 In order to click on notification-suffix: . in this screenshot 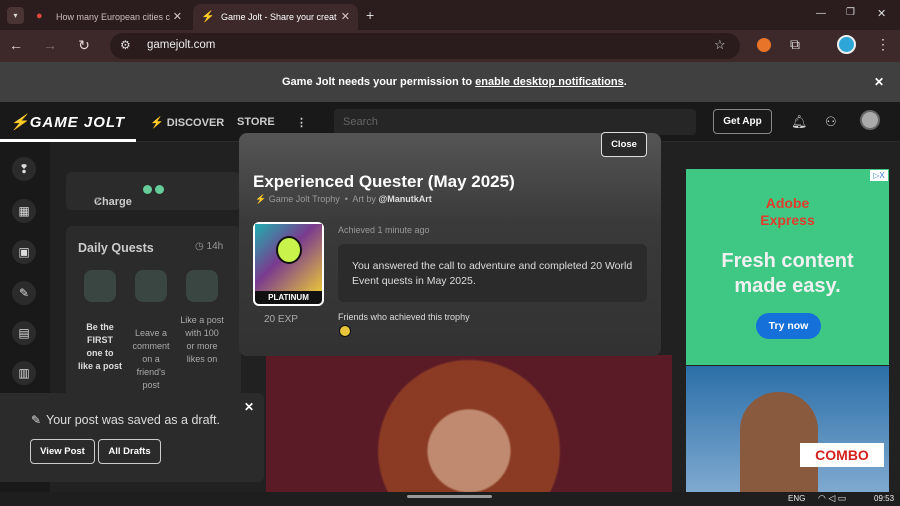, I will do `click(625, 82)`.